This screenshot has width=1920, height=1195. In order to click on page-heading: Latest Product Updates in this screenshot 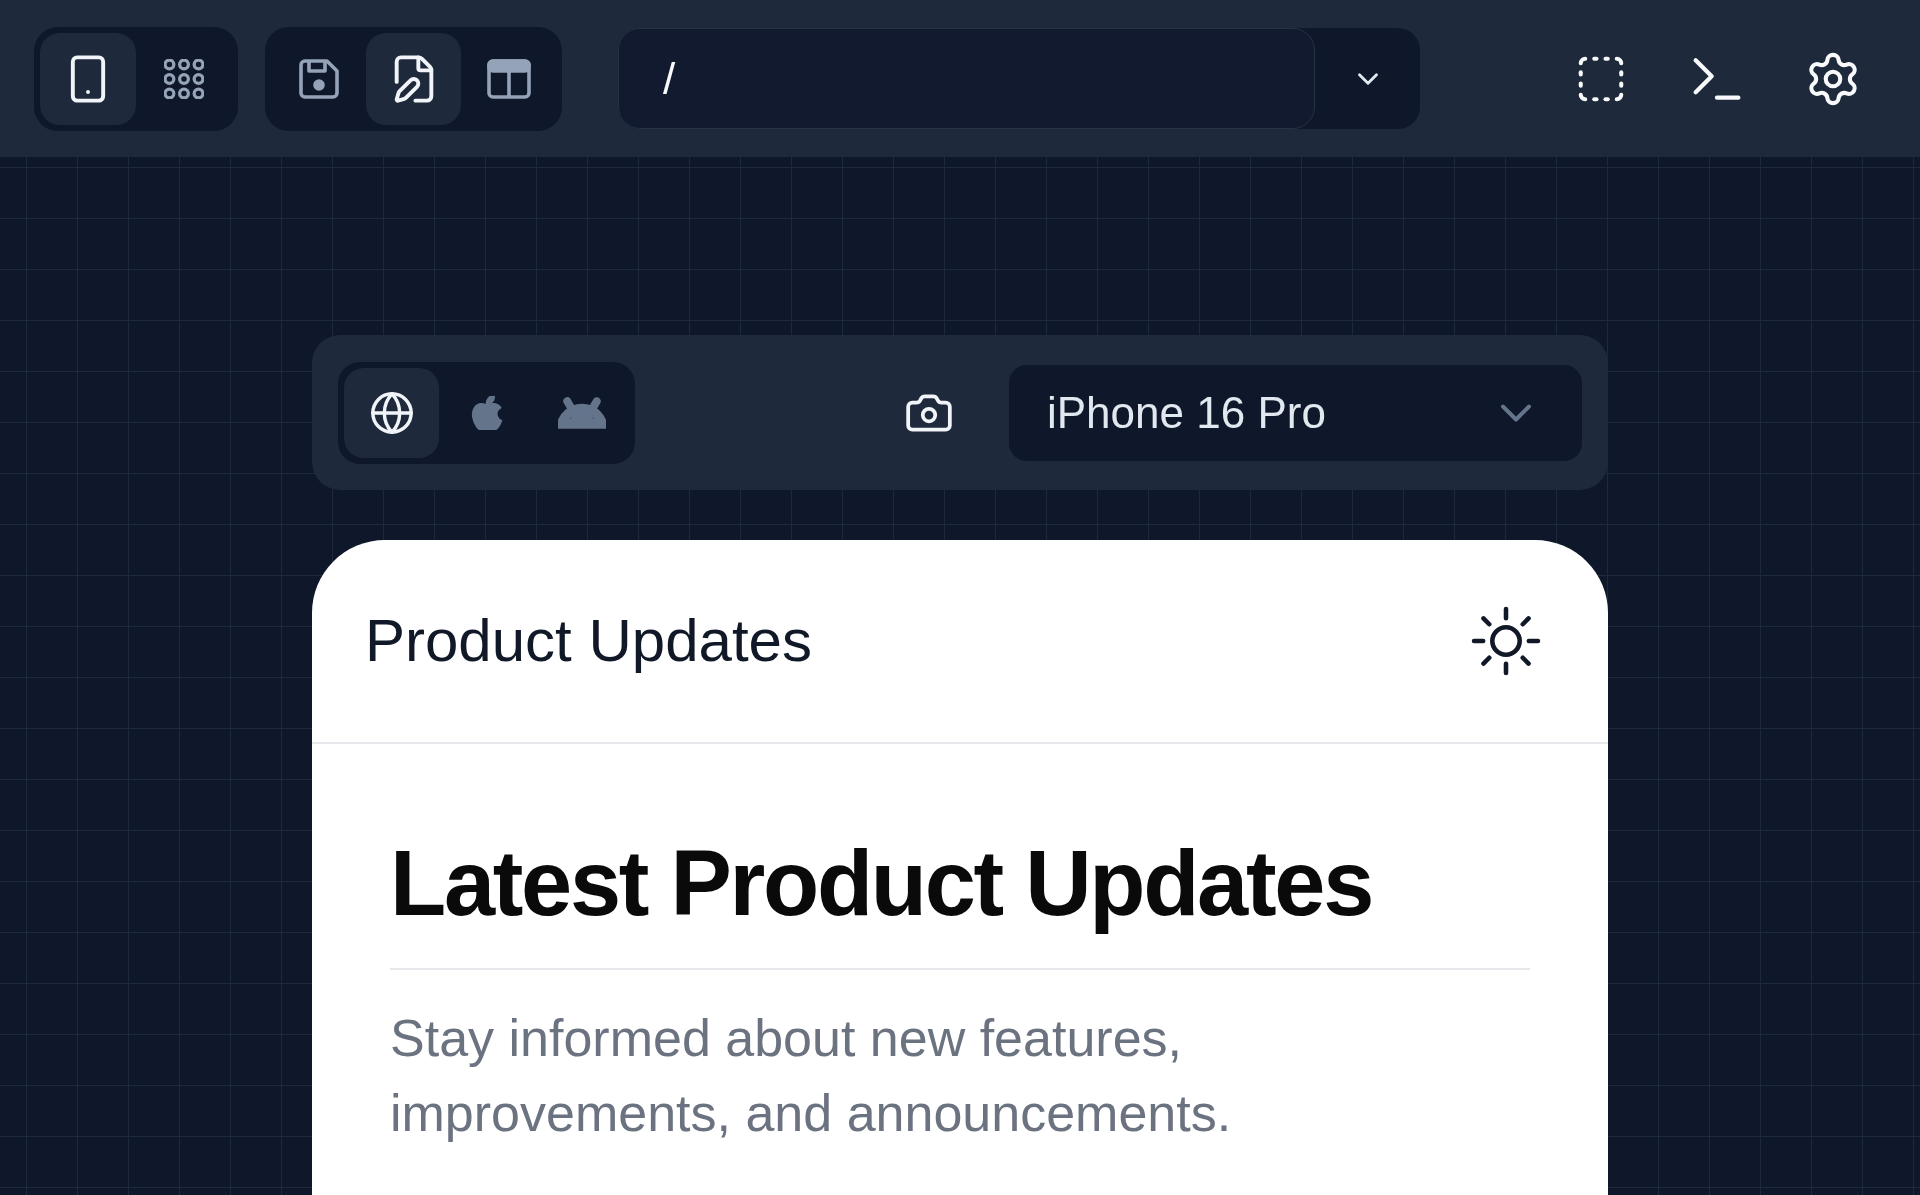, I will do `click(882, 883)`.